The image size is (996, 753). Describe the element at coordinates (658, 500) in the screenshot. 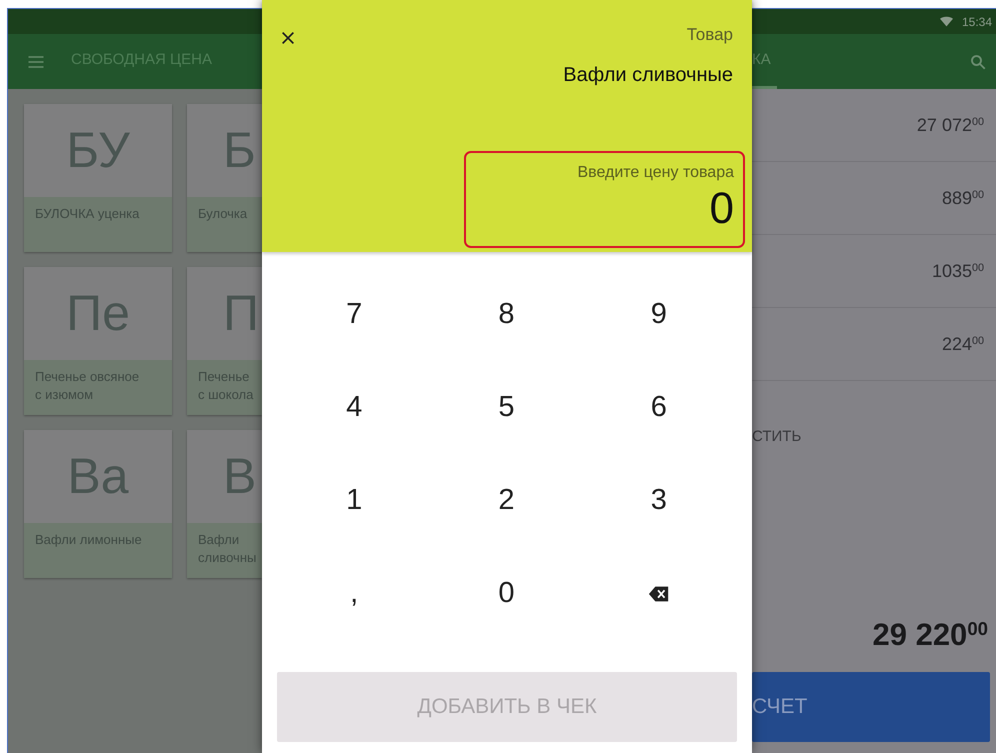

I see `keypad-key: 3` at that location.